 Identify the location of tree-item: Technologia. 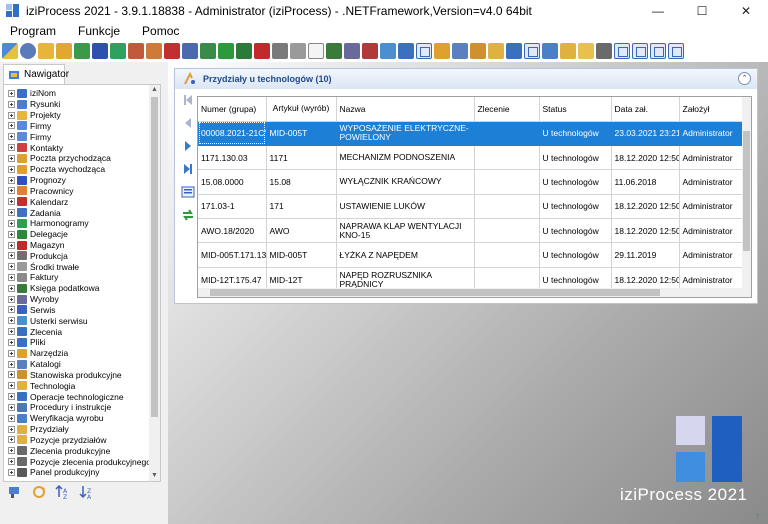
(77, 385).